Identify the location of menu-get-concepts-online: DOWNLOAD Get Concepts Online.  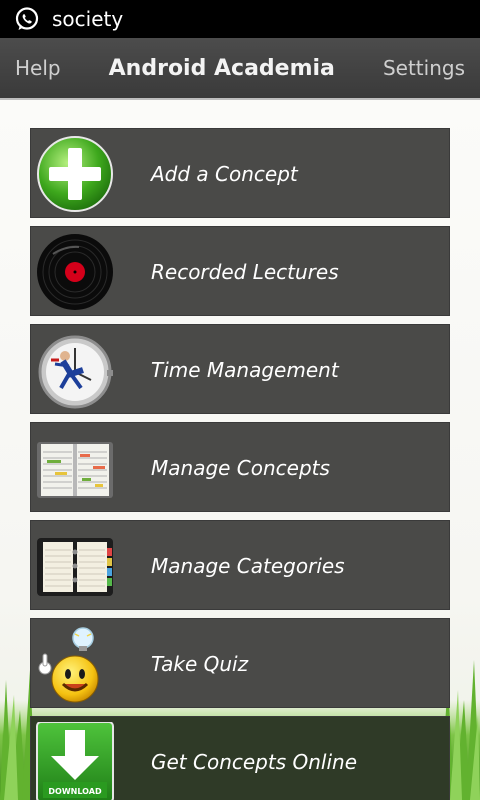
(240, 758).